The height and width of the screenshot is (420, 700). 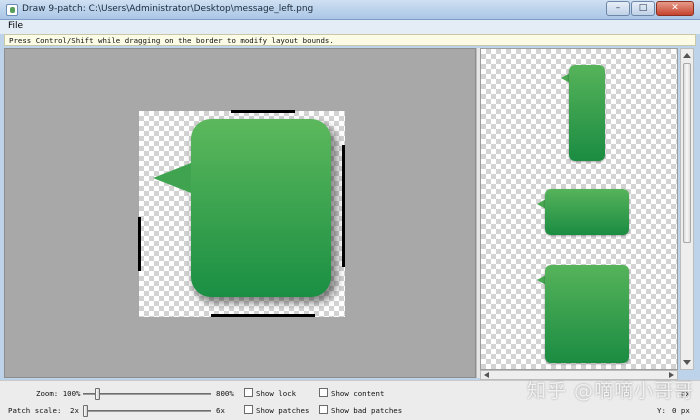 What do you see at coordinates (261, 208) in the screenshot?
I see `speech-bubble-image` at bounding box center [261, 208].